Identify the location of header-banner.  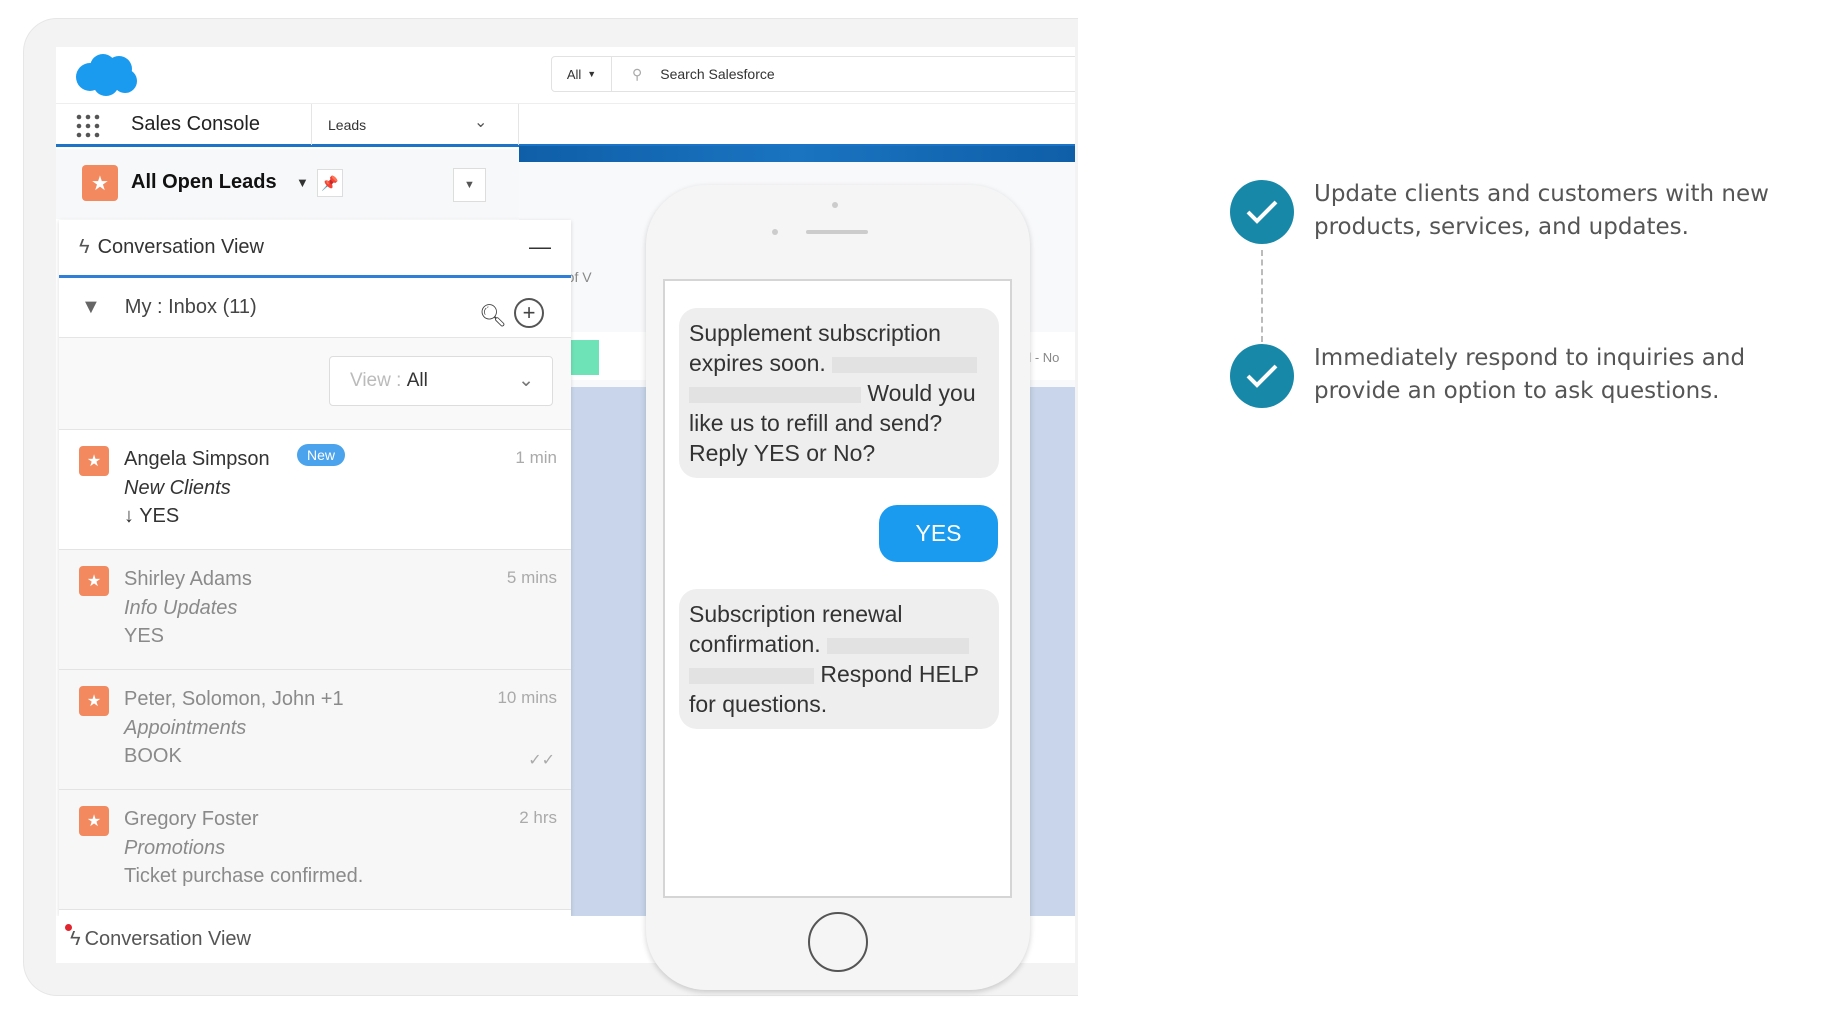
(797, 154).